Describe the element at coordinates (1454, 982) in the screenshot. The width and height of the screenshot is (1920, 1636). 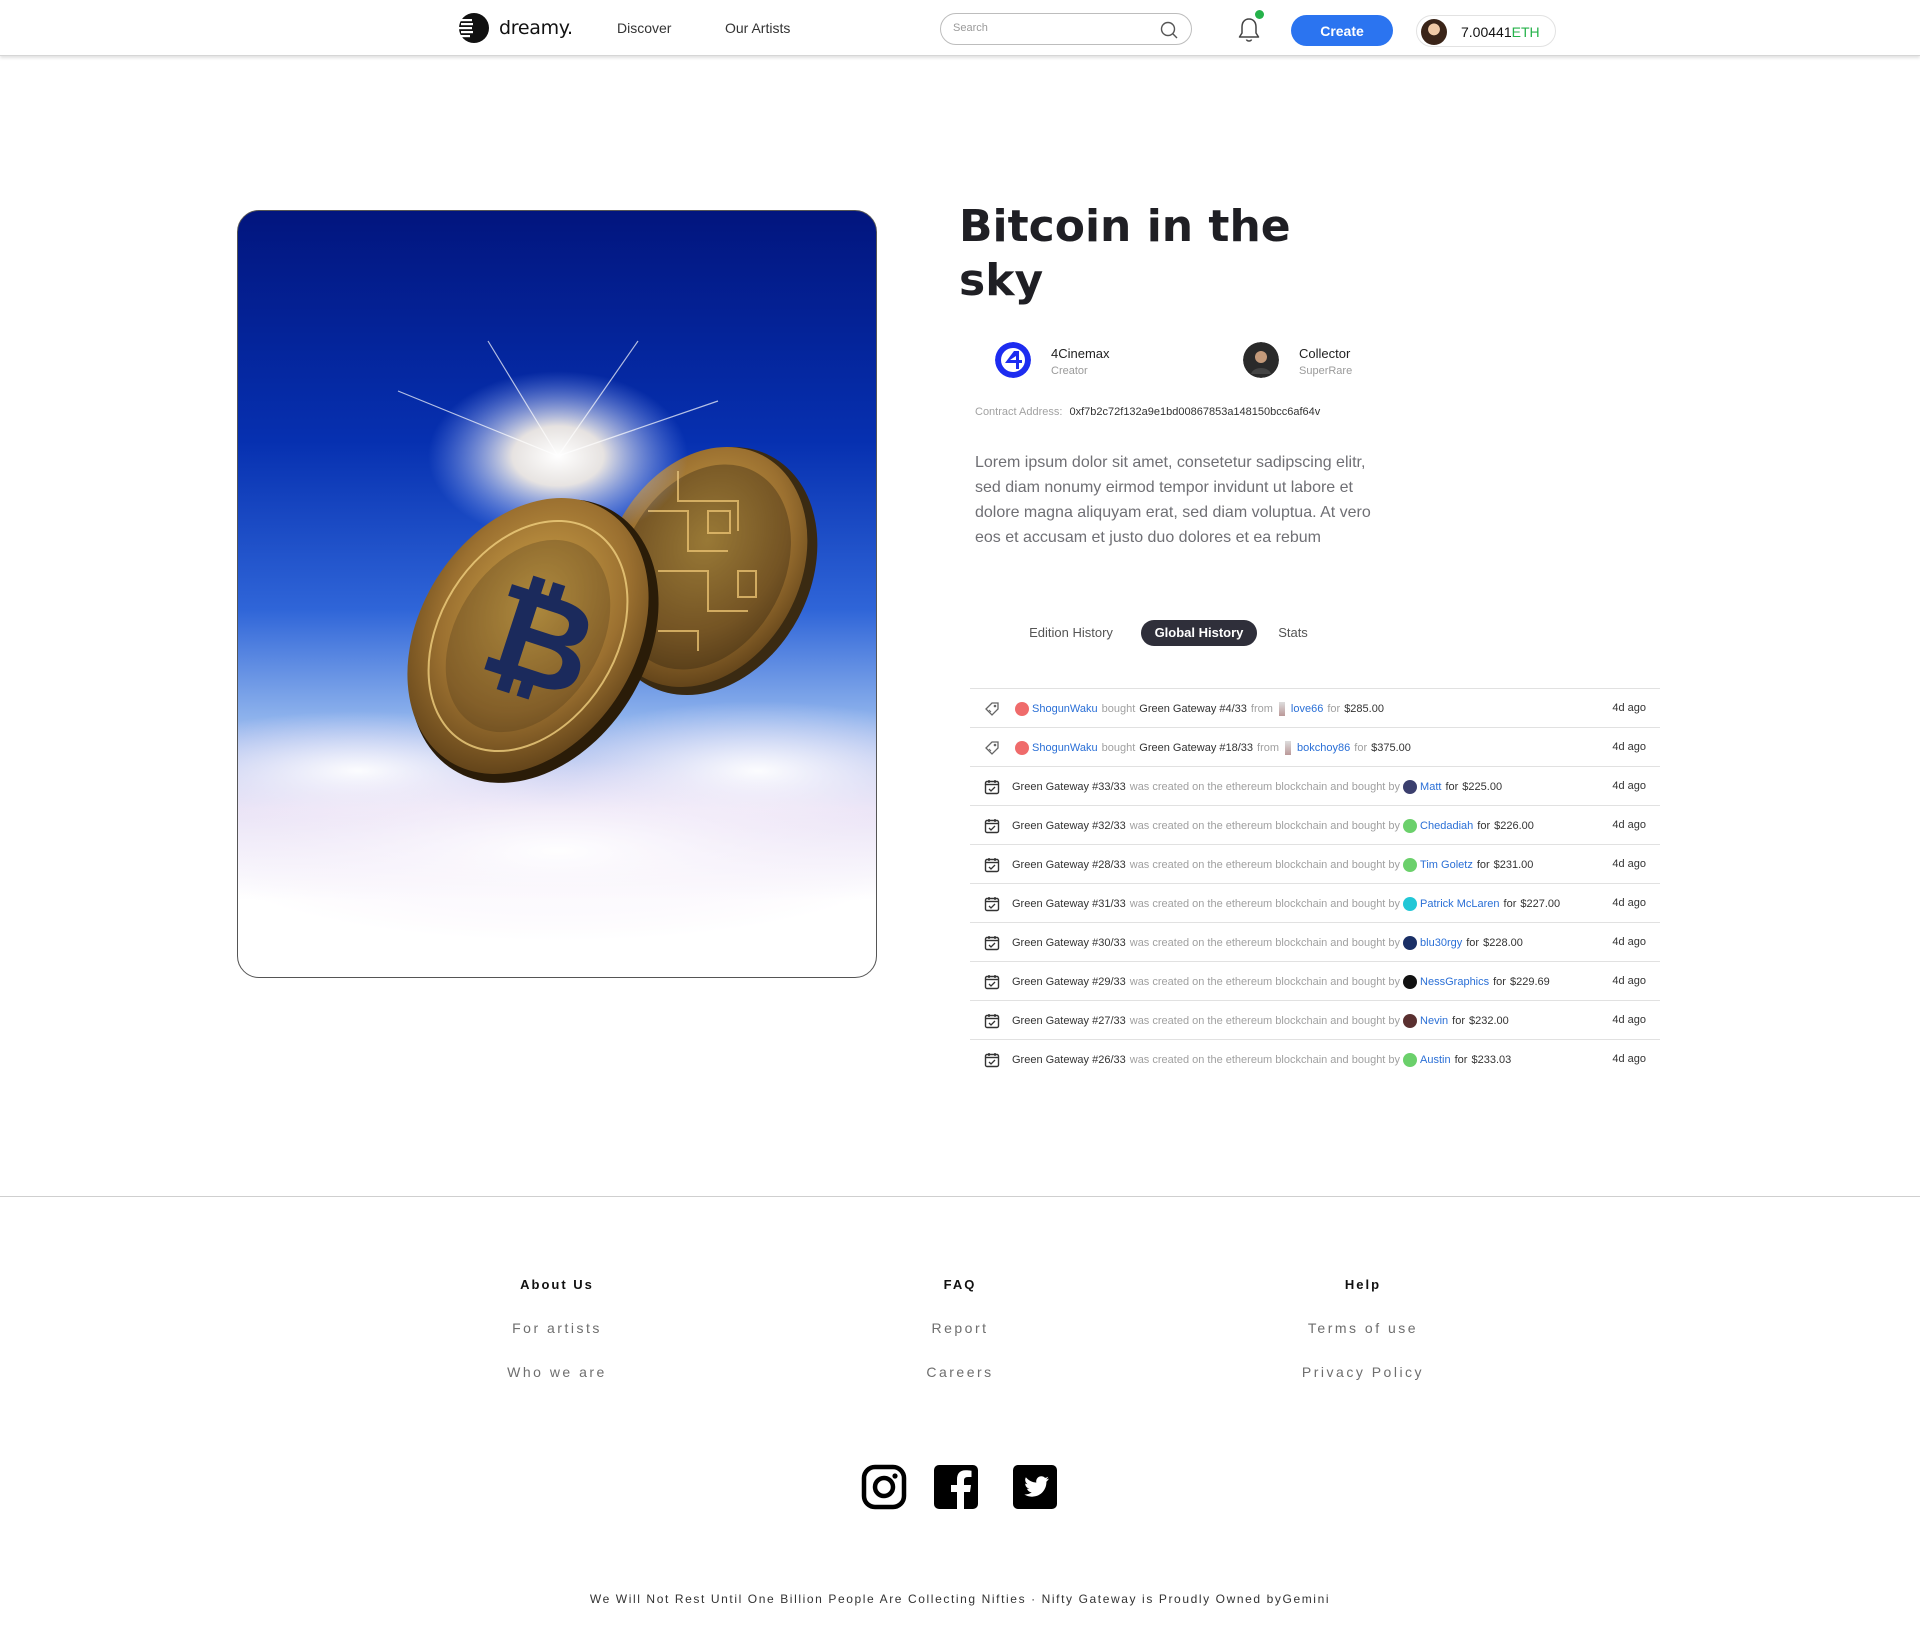
I see `buyer-link: NessGraphics` at that location.